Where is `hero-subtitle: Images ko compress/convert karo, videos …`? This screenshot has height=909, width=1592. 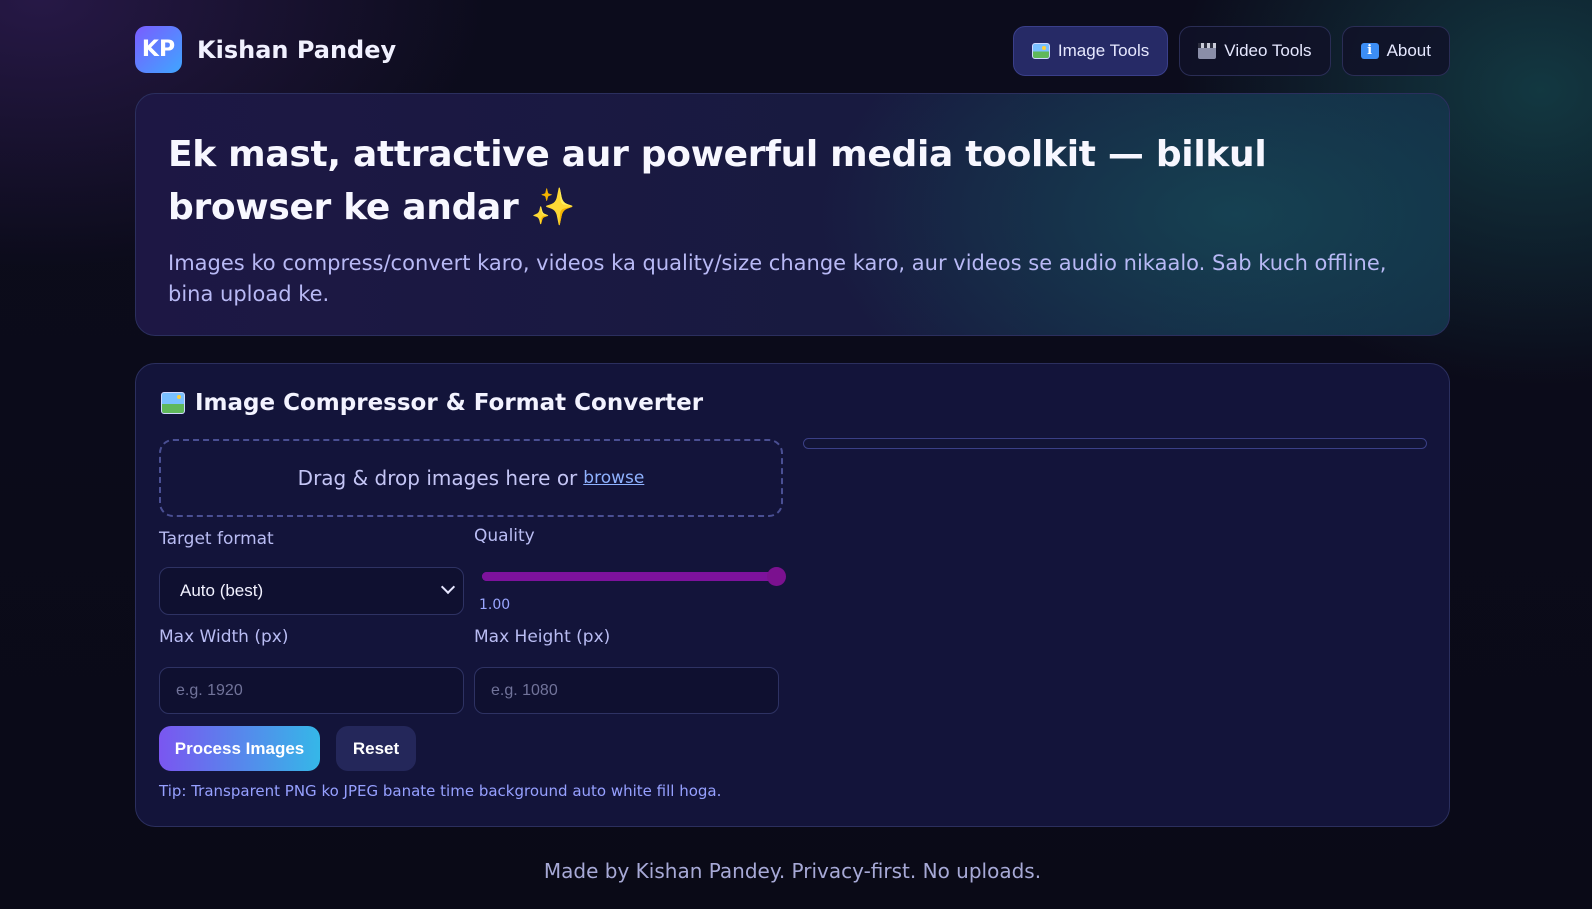
hero-subtitle: Images ko compress/convert karo, videos … is located at coordinates (777, 278).